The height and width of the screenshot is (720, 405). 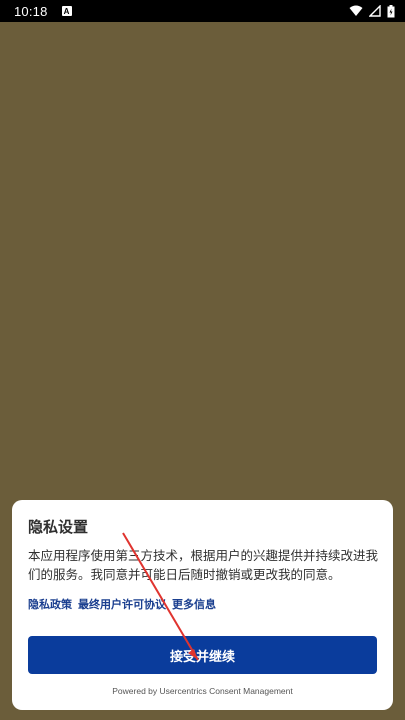 I want to click on dialog-title: 隐私设置, so click(x=58, y=527).